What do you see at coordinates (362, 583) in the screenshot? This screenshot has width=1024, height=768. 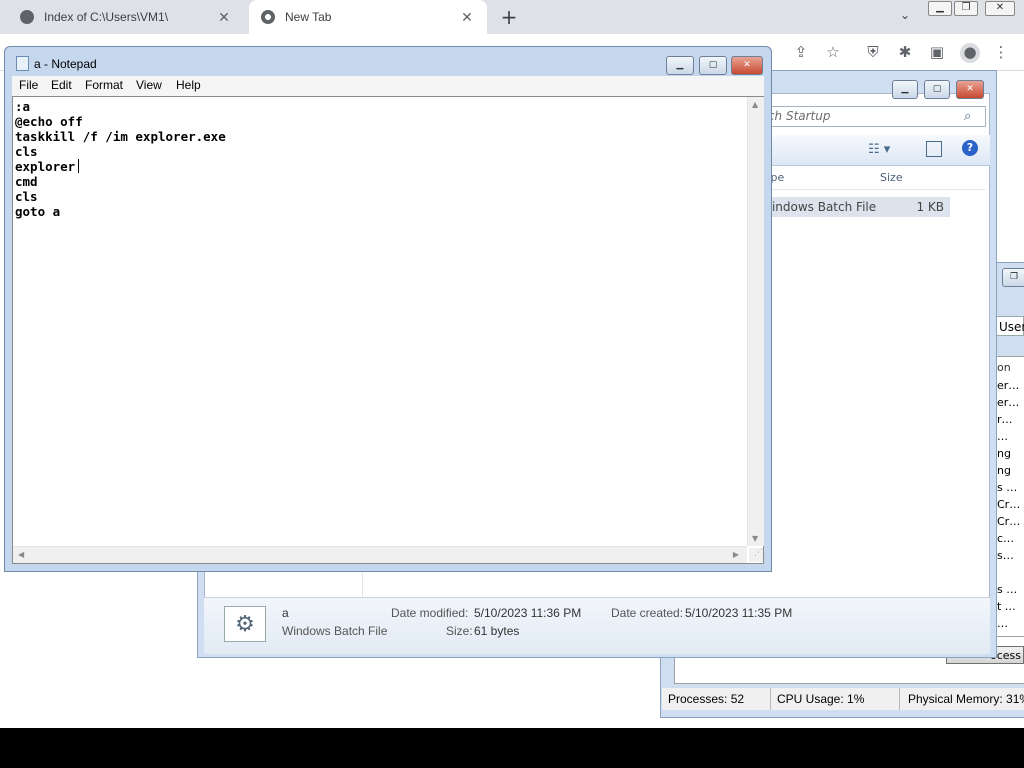 I see `nav-pane-divider` at bounding box center [362, 583].